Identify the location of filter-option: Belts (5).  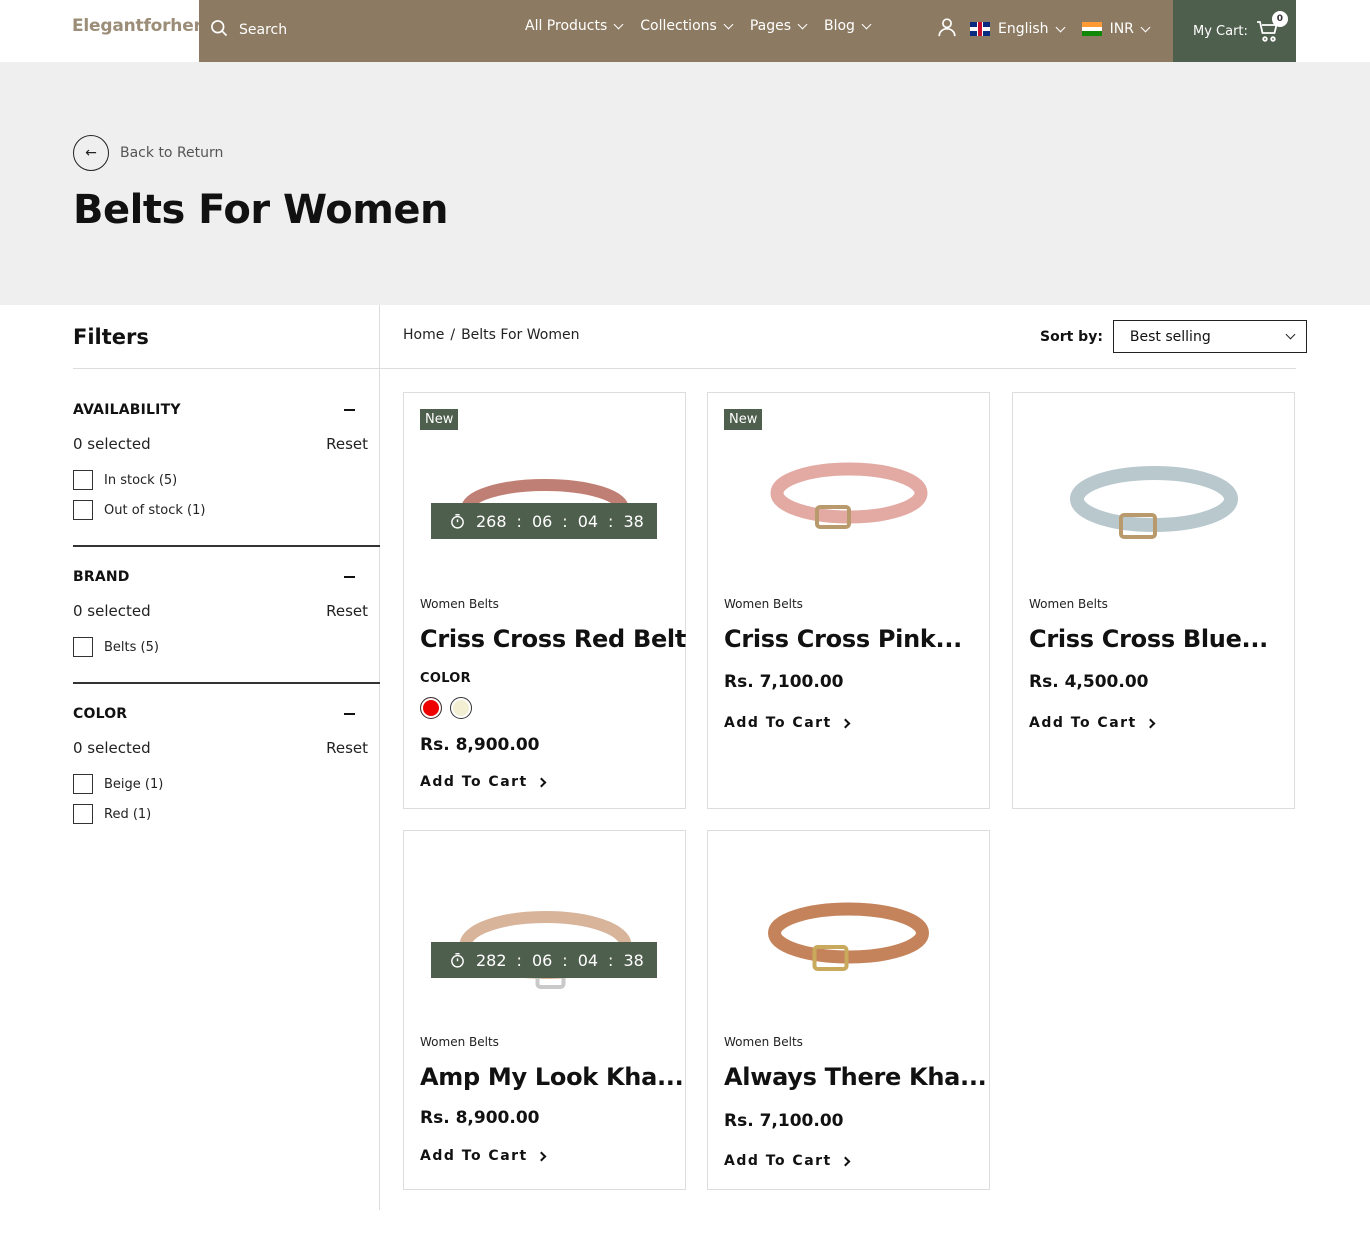
(226, 647).